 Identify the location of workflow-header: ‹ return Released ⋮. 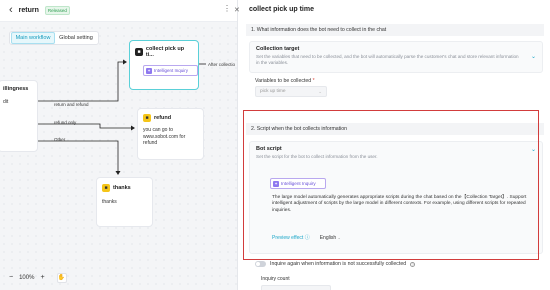
(118, 11).